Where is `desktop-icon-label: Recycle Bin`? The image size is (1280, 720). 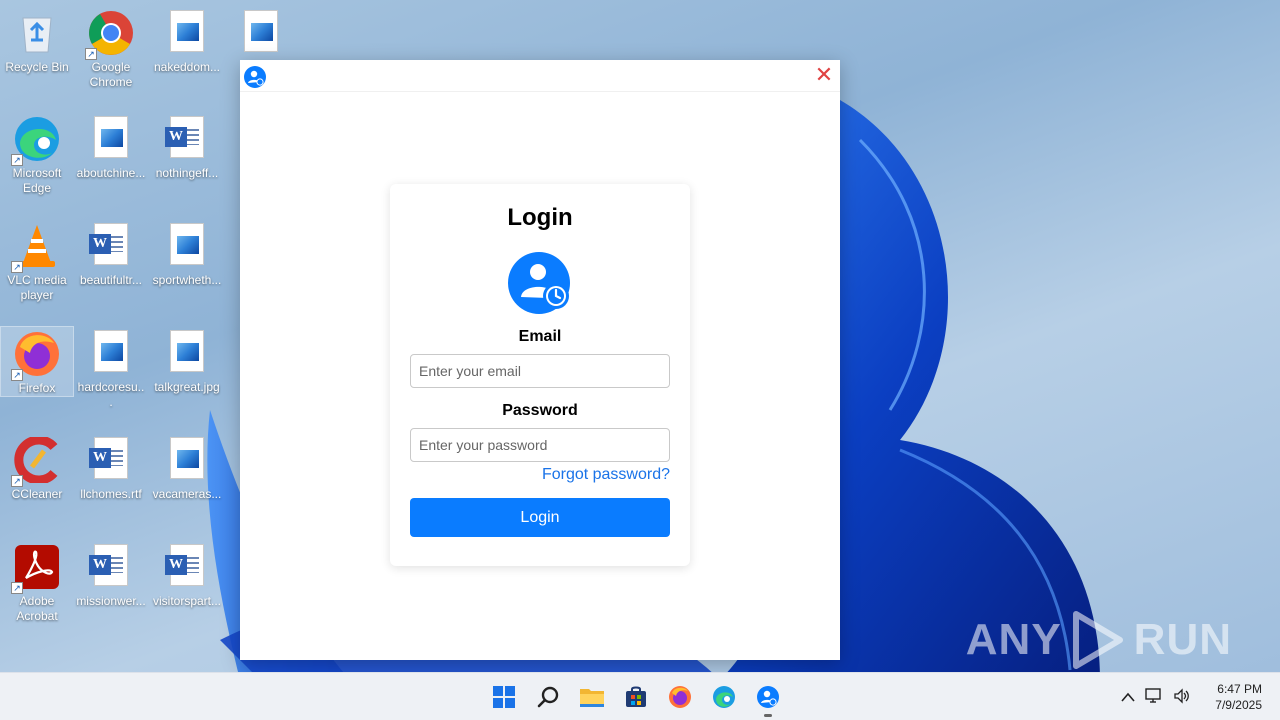 desktop-icon-label: Recycle Bin is located at coordinates (37, 67).